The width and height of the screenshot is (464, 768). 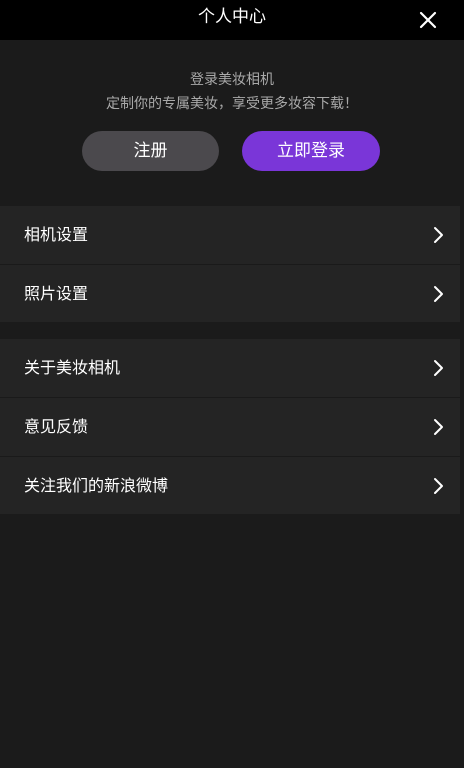 What do you see at coordinates (311, 151) in the screenshot?
I see `login-button: 立即登录` at bounding box center [311, 151].